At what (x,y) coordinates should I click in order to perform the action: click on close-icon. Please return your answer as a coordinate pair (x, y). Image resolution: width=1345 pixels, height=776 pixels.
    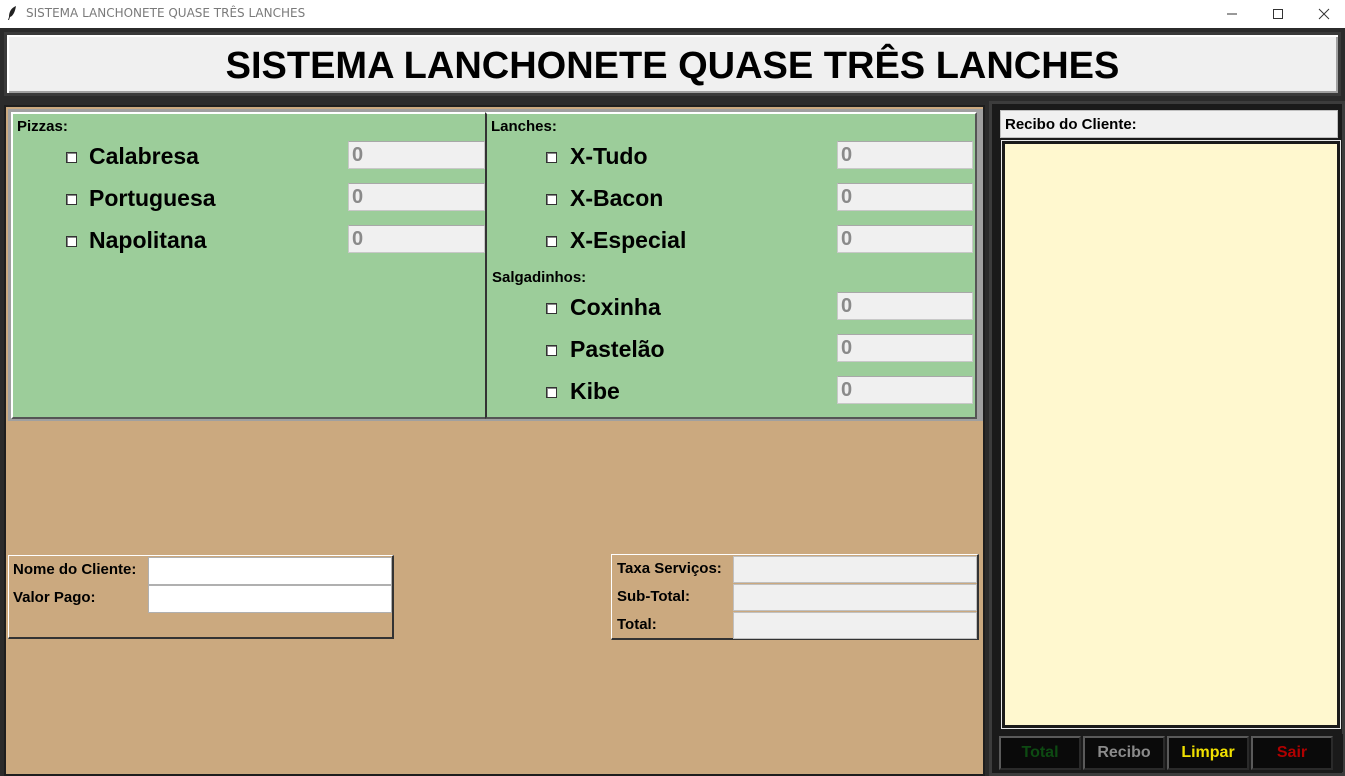
    Looking at the image, I should click on (1324, 14).